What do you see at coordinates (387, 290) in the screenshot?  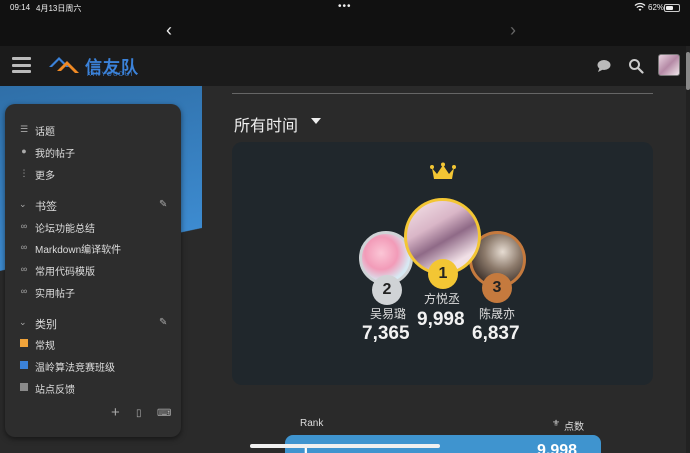 I see `rank-badge-second: 2` at bounding box center [387, 290].